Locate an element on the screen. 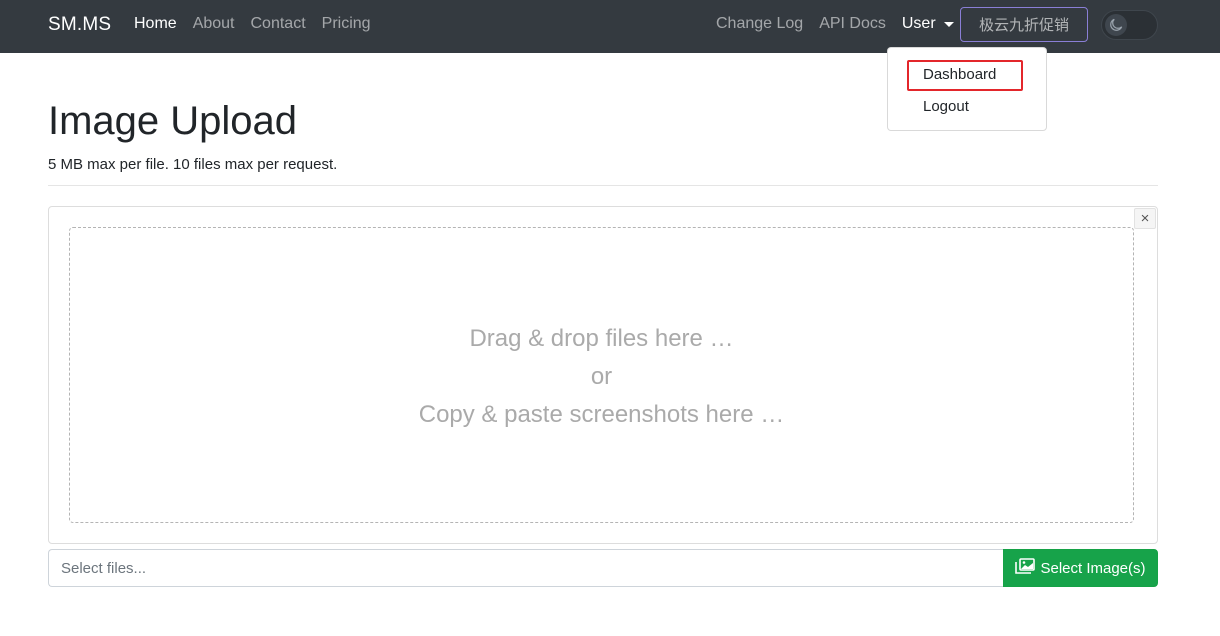 The image size is (1220, 636). select-images-button: Select Image(s) is located at coordinates (1080, 568).